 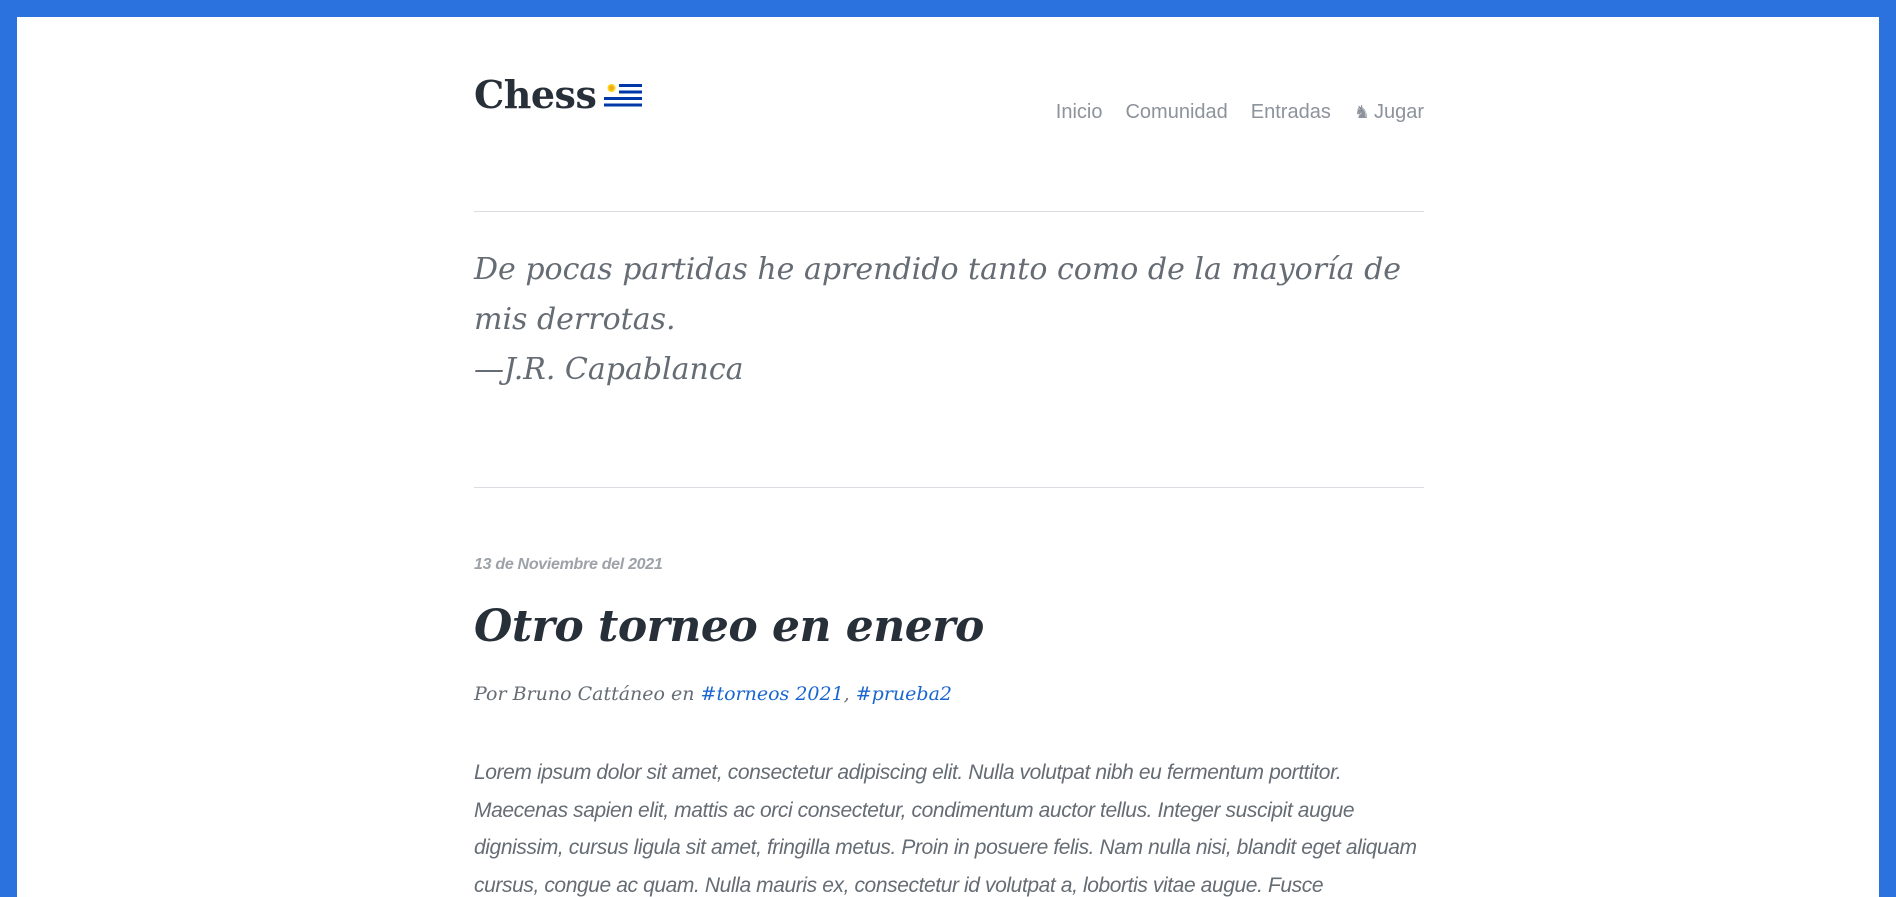 I want to click on nav-item-entradas: Entradas, so click(x=1291, y=112).